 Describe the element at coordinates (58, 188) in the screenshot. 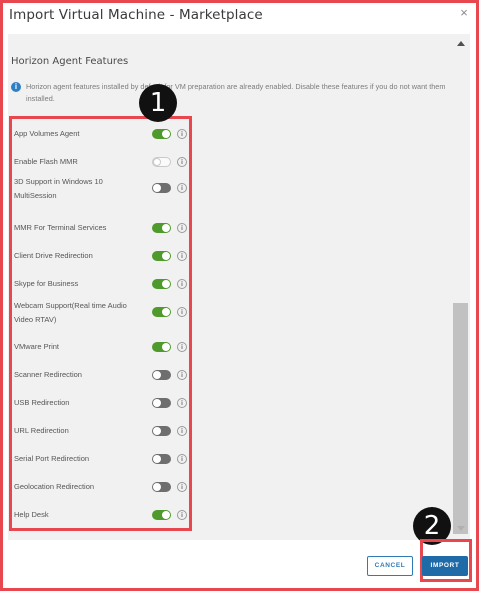

I see `feature-label: 3D Support in Windows 10 MultiSession` at that location.